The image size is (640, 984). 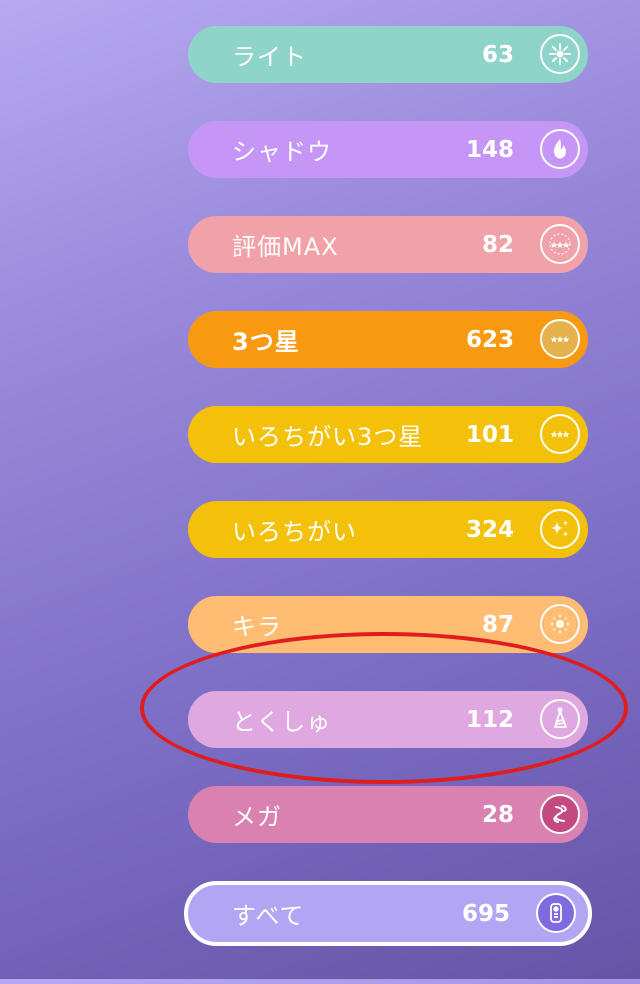 What do you see at coordinates (485, 913) in the screenshot?
I see `filter-count: 695` at bounding box center [485, 913].